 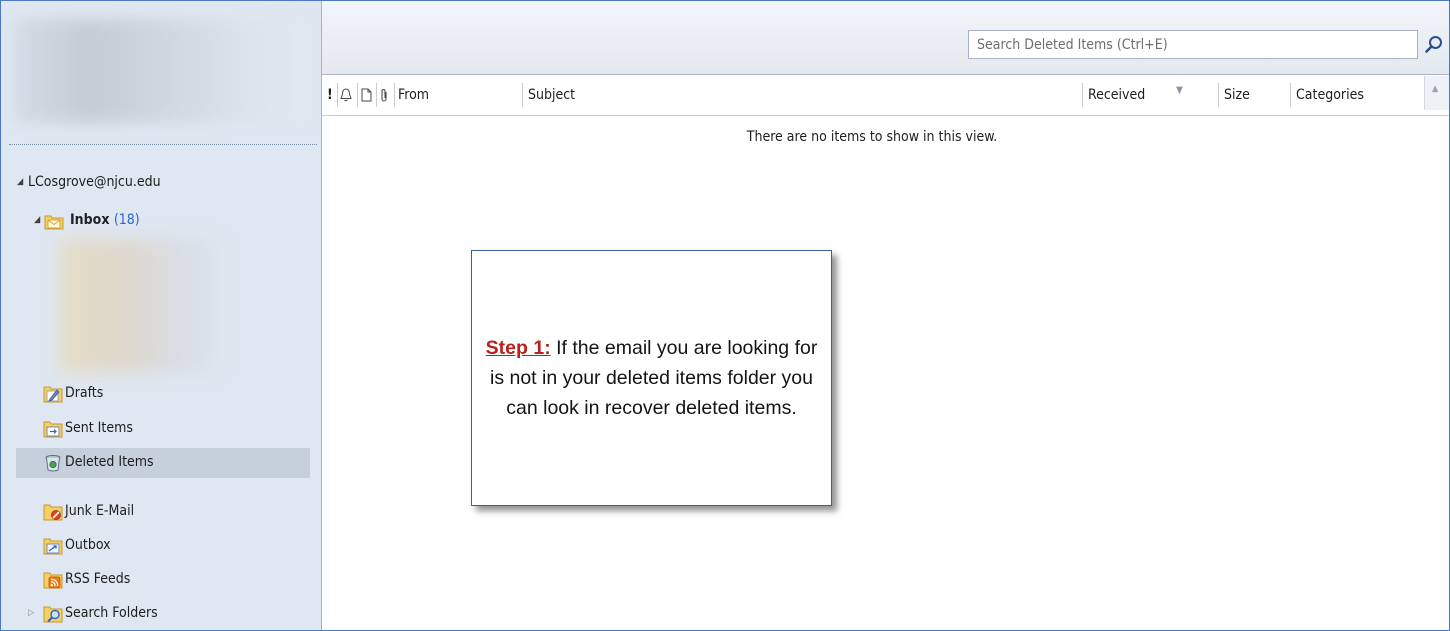 What do you see at coordinates (53, 431) in the screenshot?
I see `sent-items-icon` at bounding box center [53, 431].